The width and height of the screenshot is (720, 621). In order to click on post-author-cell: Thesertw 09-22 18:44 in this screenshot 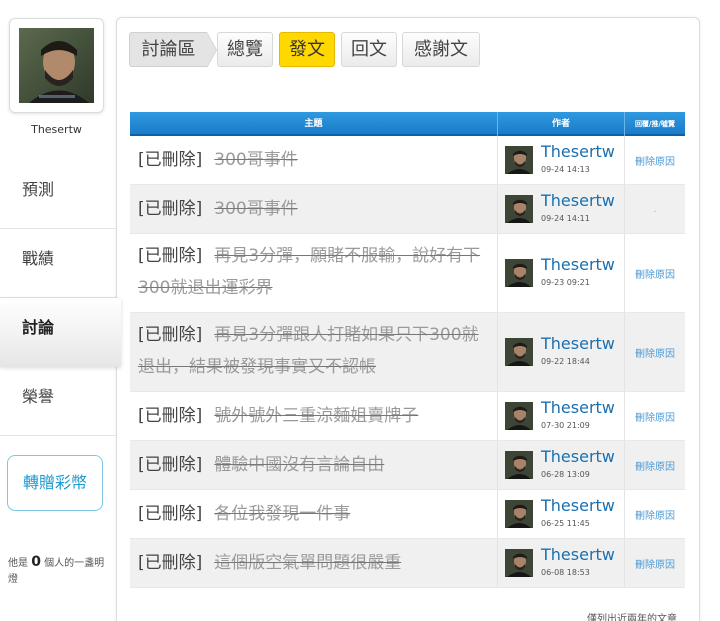, I will do `click(561, 352)`.